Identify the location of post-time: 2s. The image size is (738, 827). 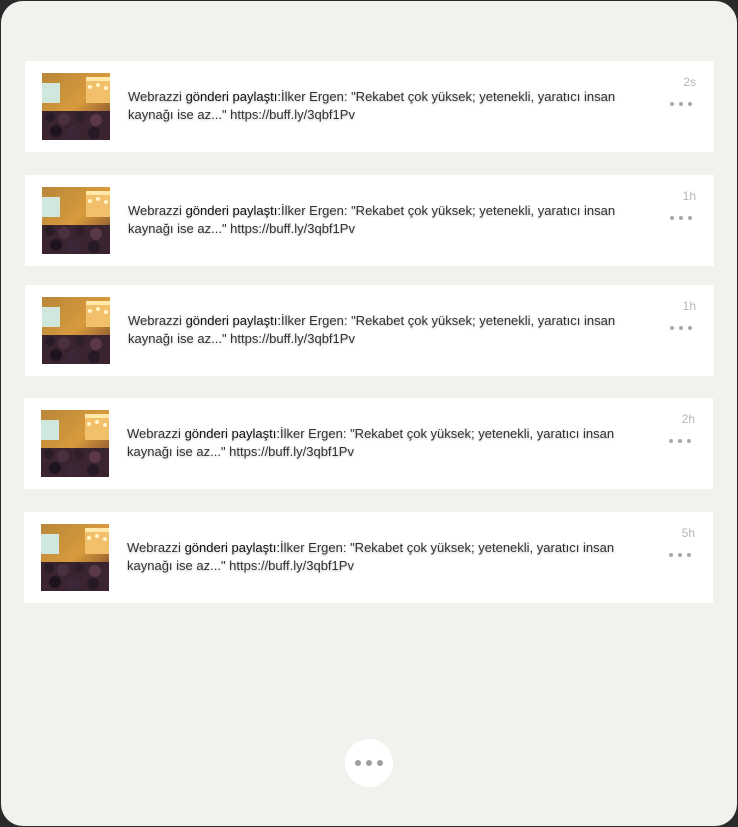
(689, 82).